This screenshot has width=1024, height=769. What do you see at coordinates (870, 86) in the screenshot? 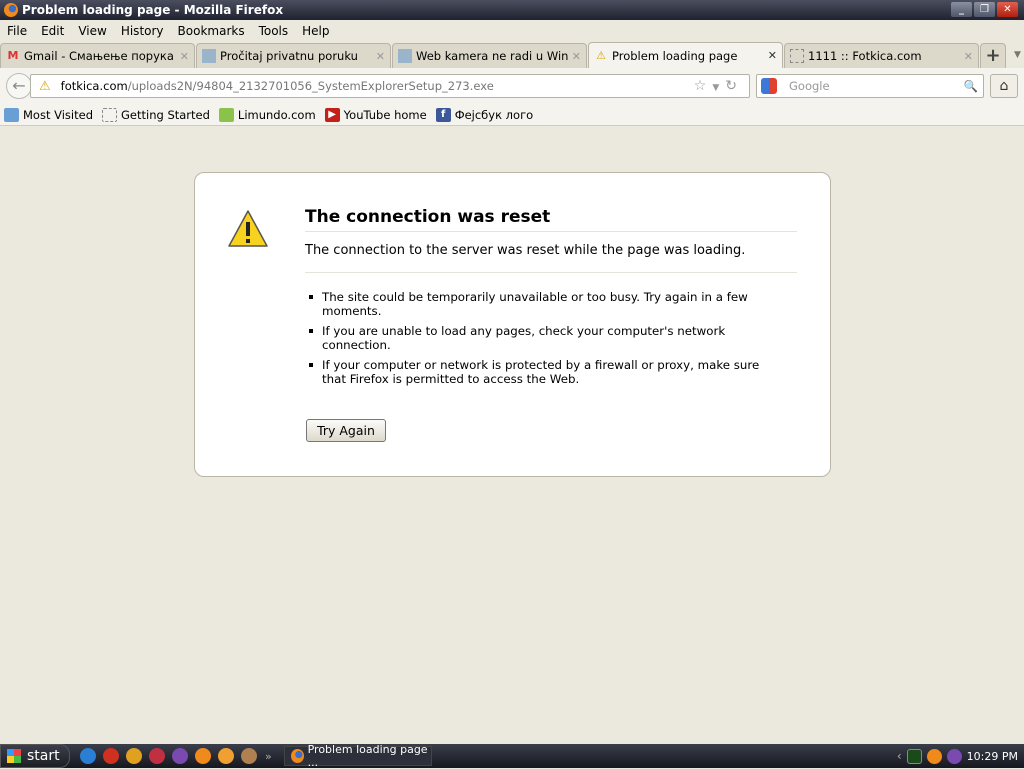
I see `search-box: Google 🔍` at bounding box center [870, 86].